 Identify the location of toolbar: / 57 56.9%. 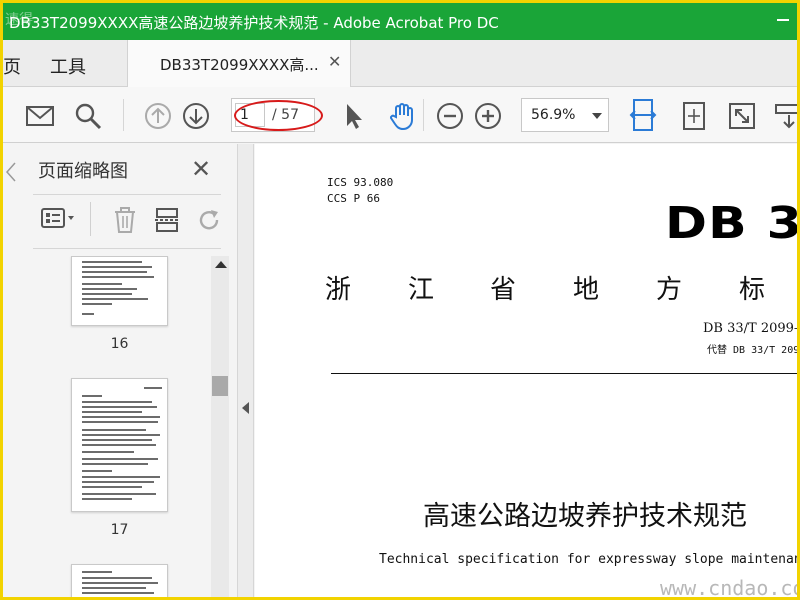
(401, 115).